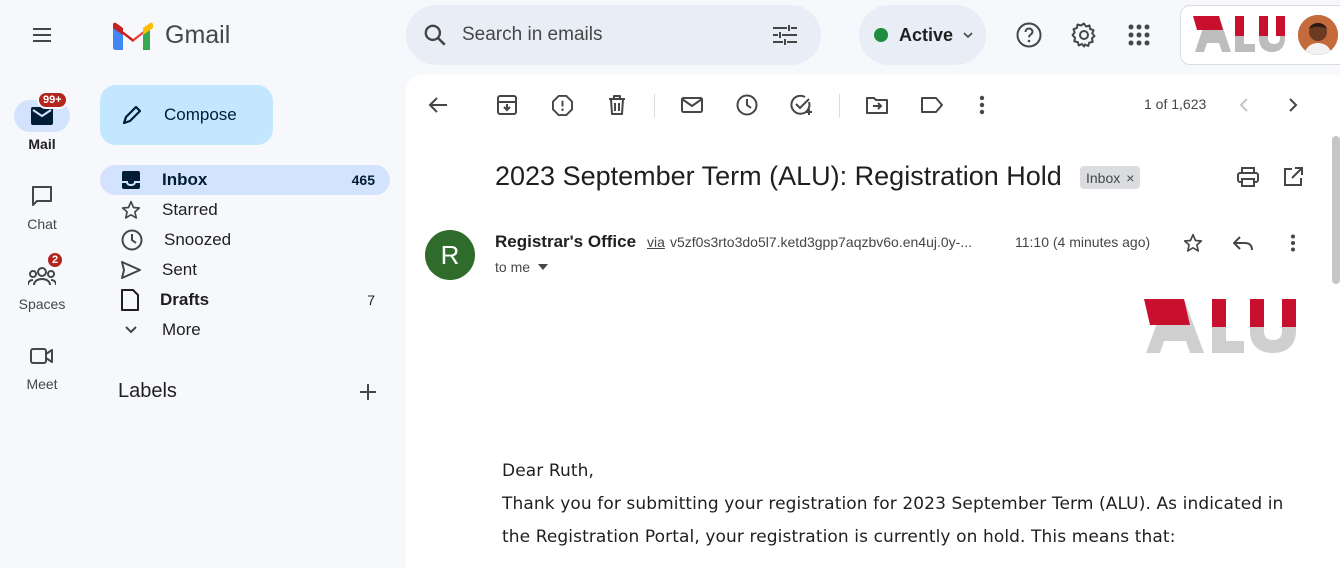 The width and height of the screenshot is (1340, 568). What do you see at coordinates (968, 35) in the screenshot?
I see `chevron-down-icon` at bounding box center [968, 35].